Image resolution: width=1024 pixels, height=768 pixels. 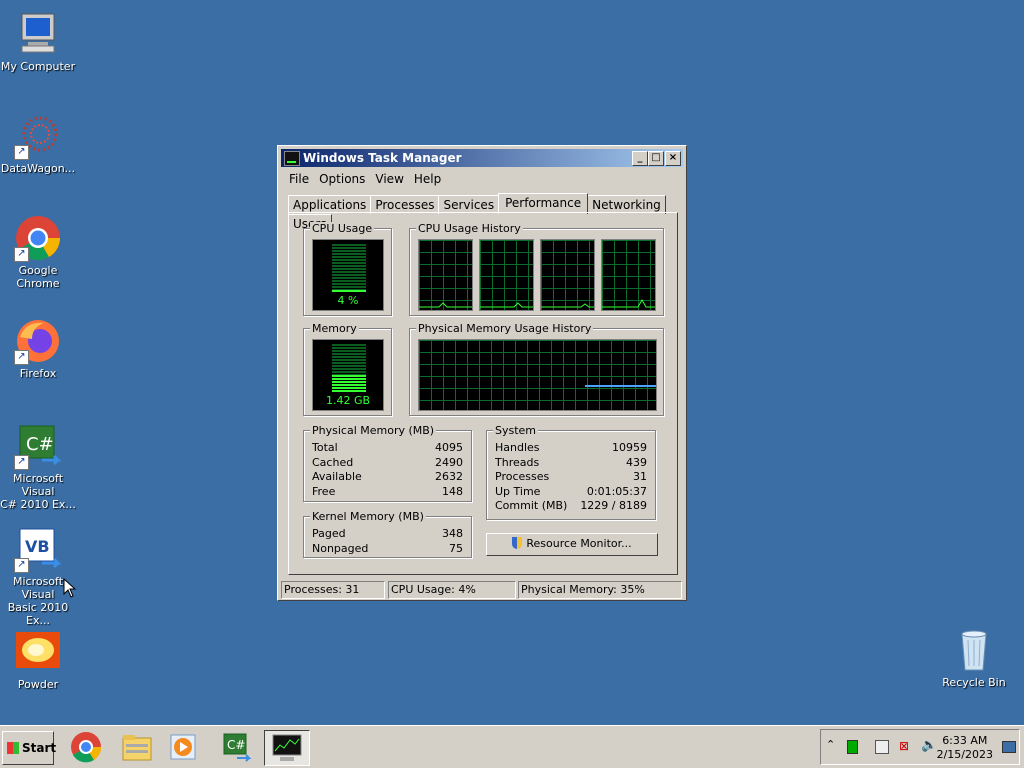 I want to click on memory-label: Memory, so click(x=334, y=328).